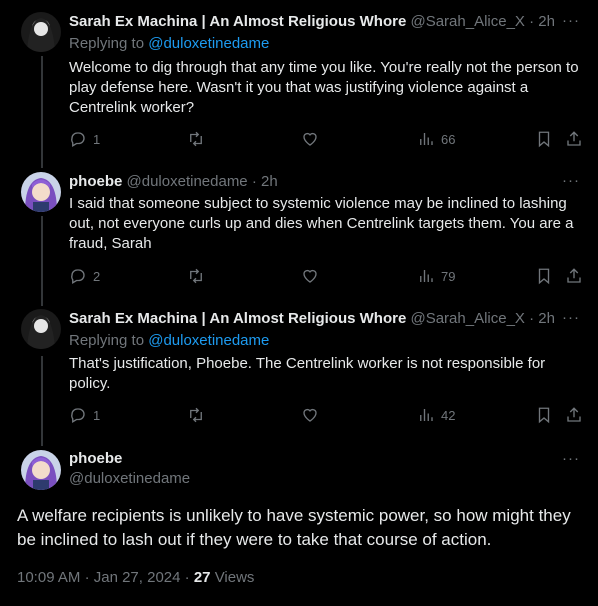 Image resolution: width=598 pixels, height=606 pixels. Describe the element at coordinates (328, 182) in the screenshot. I see `tweet-header: phoebe @duloxetinedame · 2h` at that location.